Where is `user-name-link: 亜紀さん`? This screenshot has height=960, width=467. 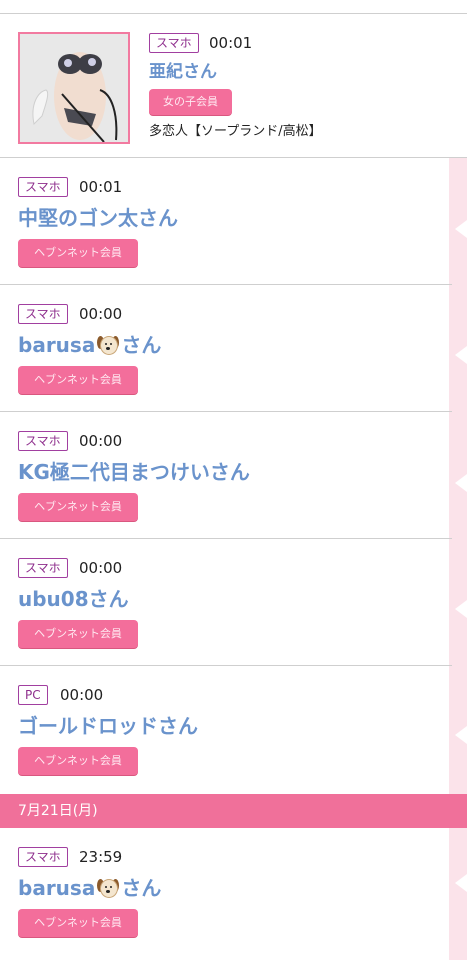 user-name-link: 亜紀さん is located at coordinates (183, 72).